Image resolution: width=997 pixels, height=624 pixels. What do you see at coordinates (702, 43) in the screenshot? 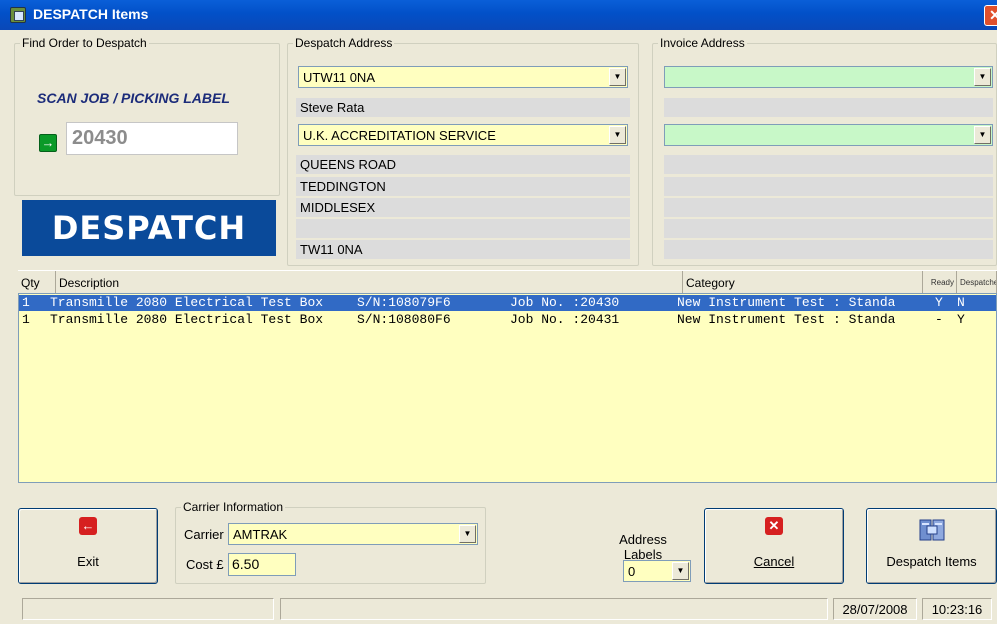
I see `invoice-address-legend: Invoice Address` at bounding box center [702, 43].